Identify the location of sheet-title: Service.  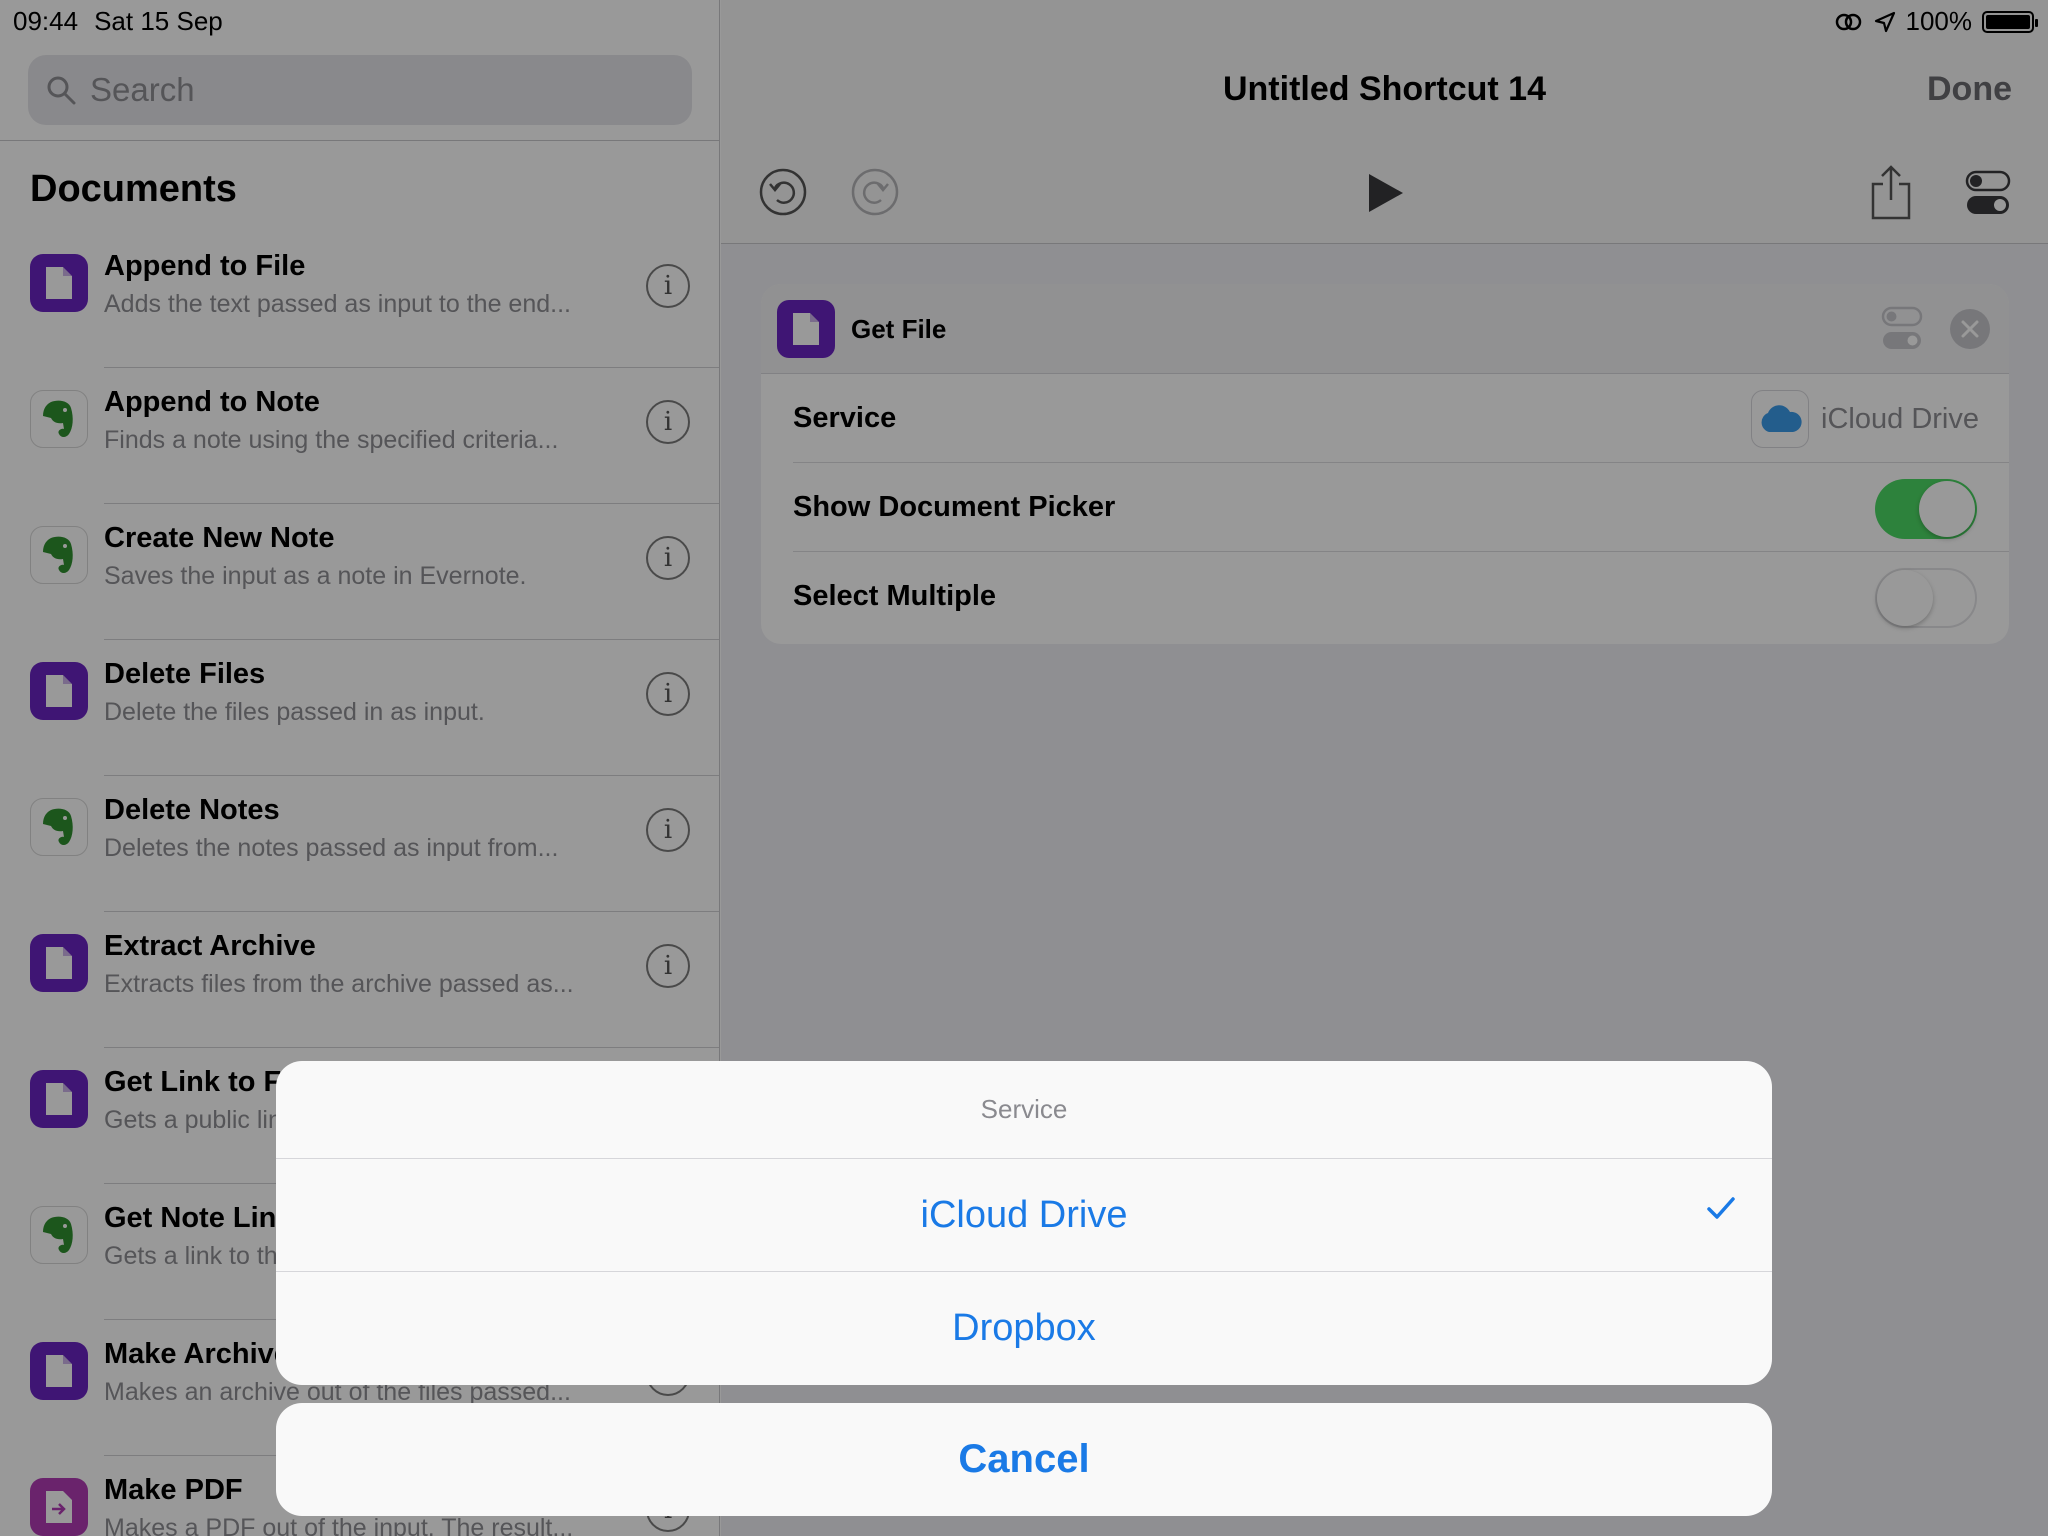
(1024, 1110).